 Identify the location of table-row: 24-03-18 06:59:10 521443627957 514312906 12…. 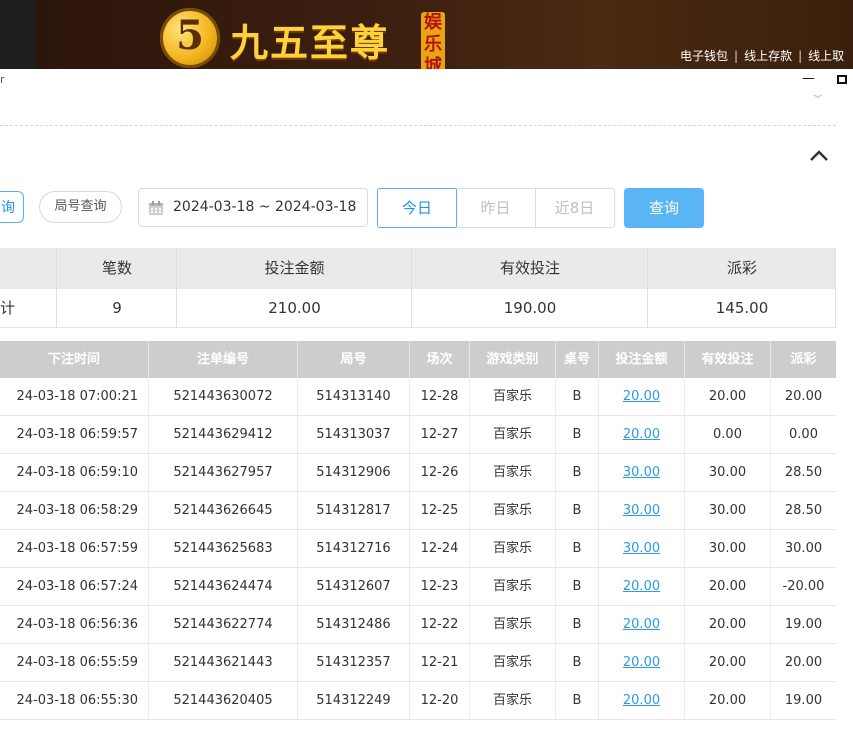
(418, 473).